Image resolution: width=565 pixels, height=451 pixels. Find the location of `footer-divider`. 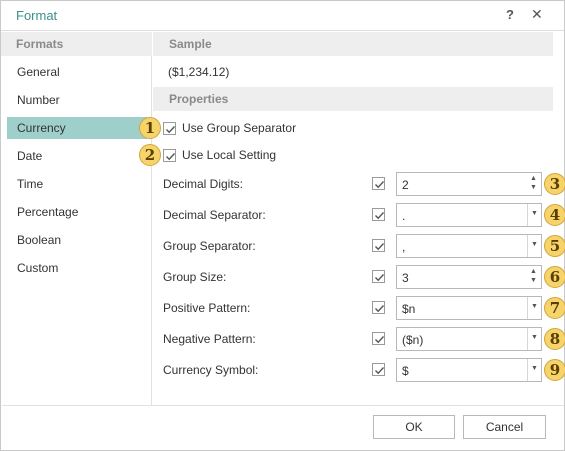

footer-divider is located at coordinates (283, 405).